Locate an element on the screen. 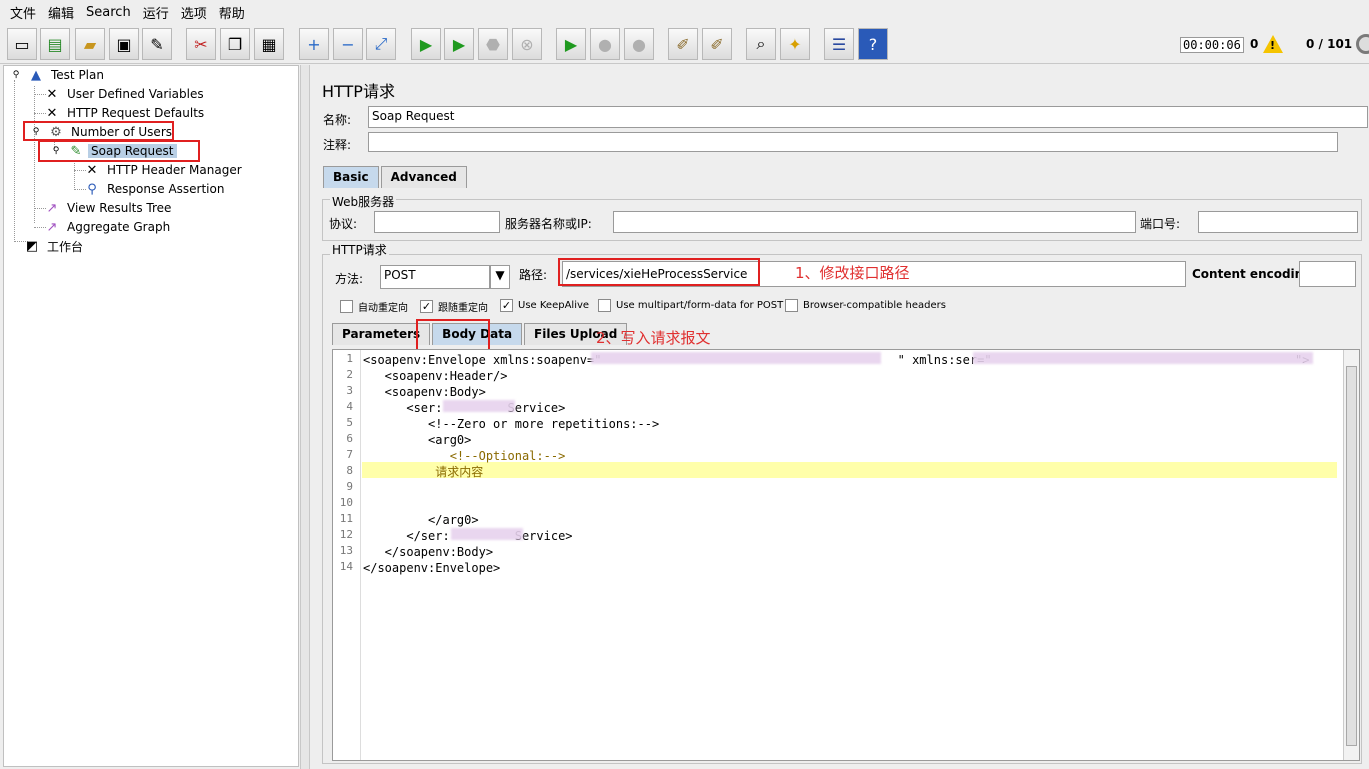 The height and width of the screenshot is (769, 1369). code-line: </soapenv:Body> is located at coordinates (428, 552).